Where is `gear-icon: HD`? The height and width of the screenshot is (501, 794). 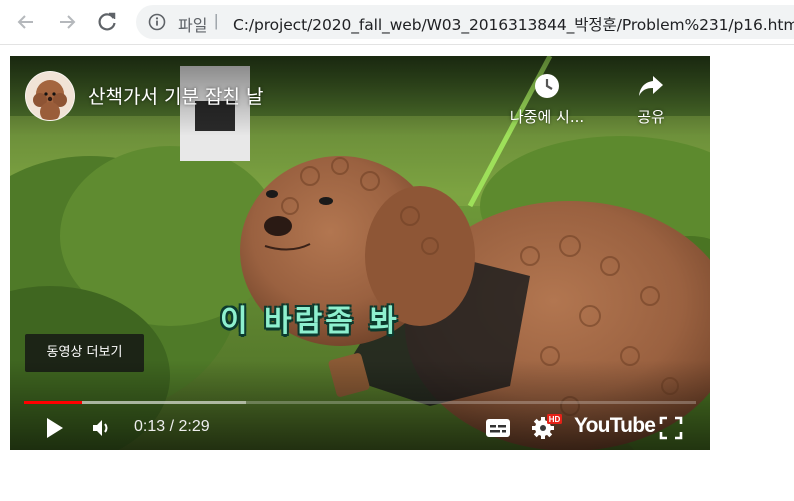
gear-icon: HD is located at coordinates (547, 426).